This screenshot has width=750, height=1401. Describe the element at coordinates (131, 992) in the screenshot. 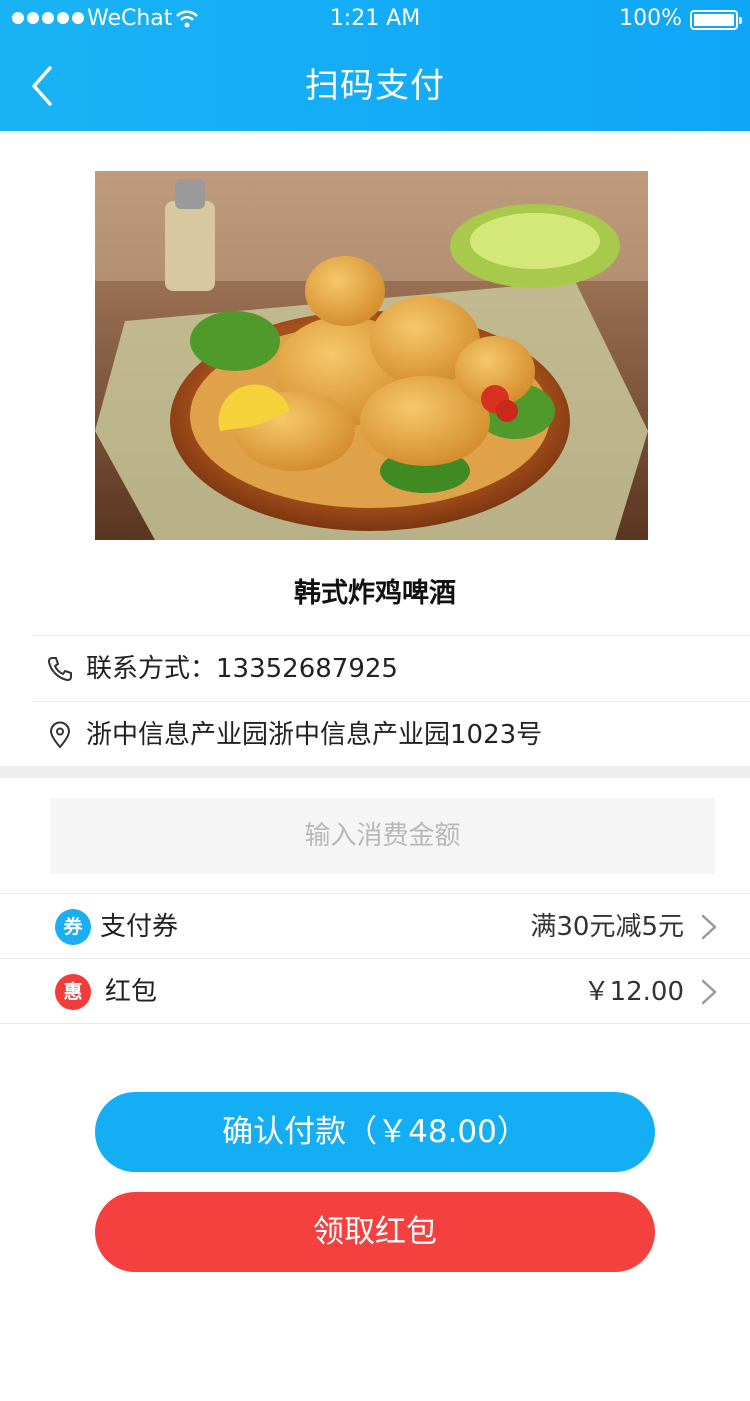

I see `red-packet-label: 红包` at that location.